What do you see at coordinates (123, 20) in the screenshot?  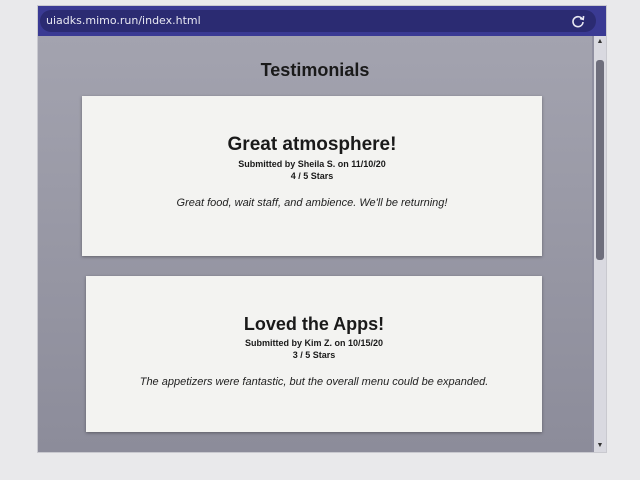 I see `url-text: uiadks.mimo.run/index.html` at bounding box center [123, 20].